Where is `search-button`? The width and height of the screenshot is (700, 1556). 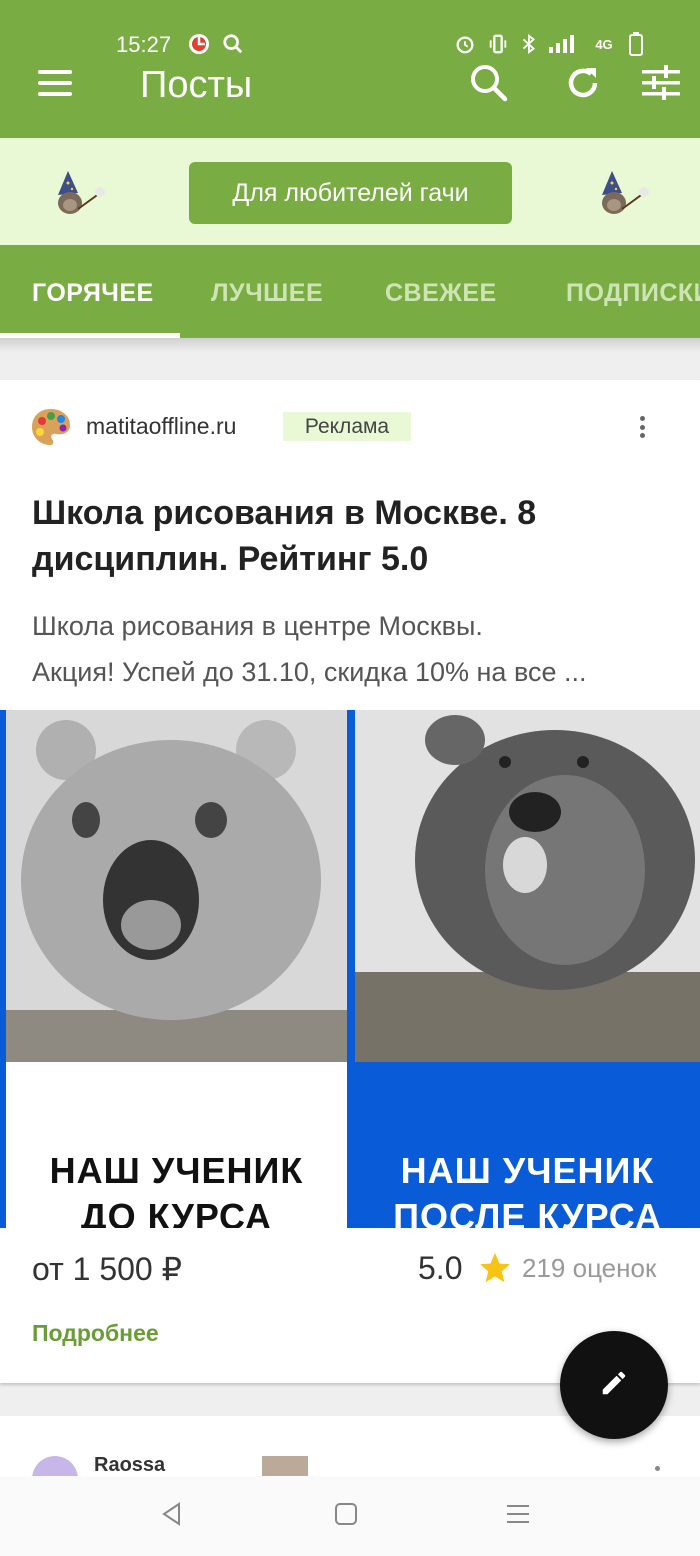 search-button is located at coordinates (489, 85).